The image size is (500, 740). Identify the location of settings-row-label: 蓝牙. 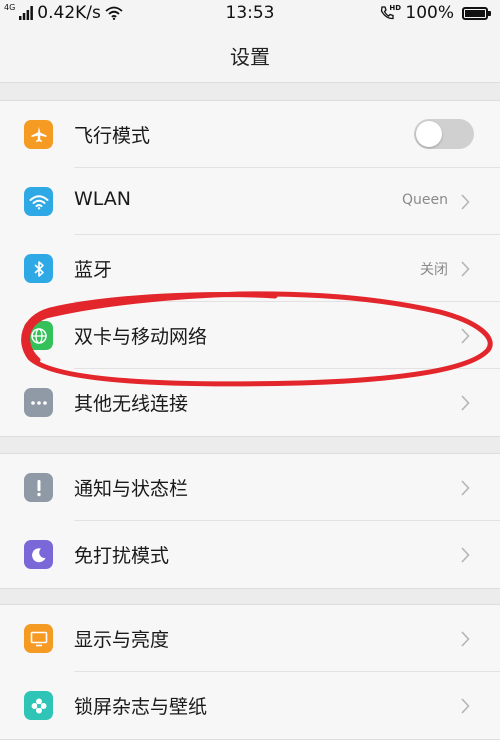
(93, 270).